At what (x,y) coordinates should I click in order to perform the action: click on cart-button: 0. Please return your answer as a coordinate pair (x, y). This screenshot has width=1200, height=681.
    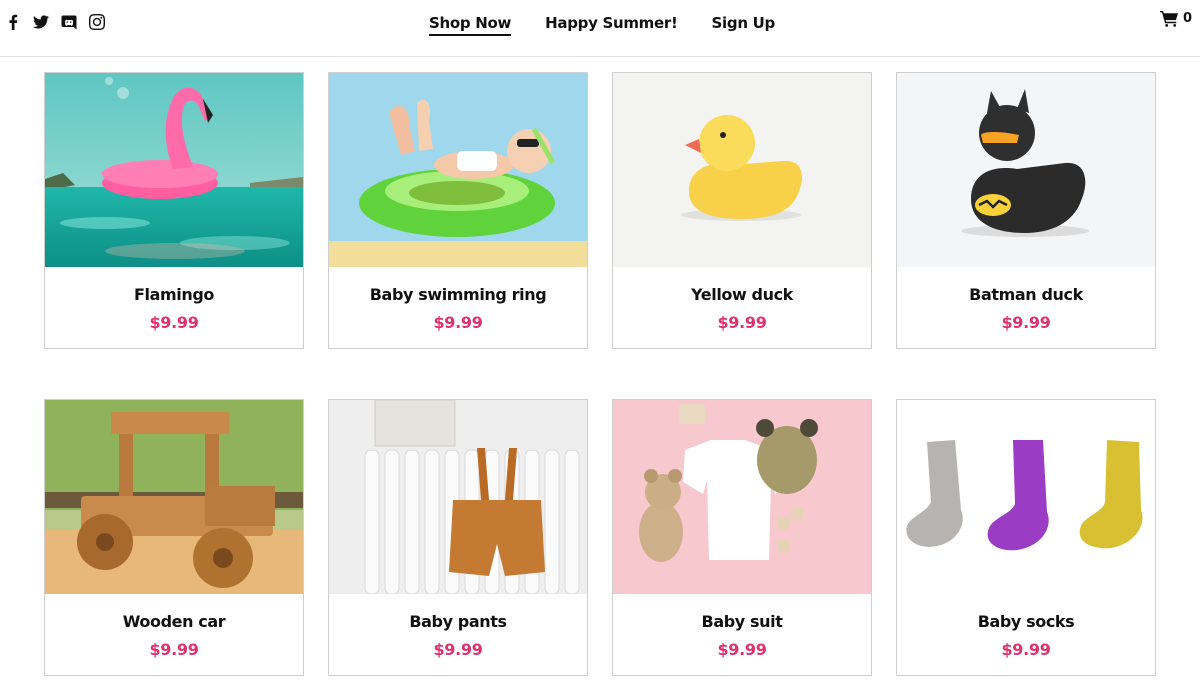
    Looking at the image, I should click on (1176, 18).